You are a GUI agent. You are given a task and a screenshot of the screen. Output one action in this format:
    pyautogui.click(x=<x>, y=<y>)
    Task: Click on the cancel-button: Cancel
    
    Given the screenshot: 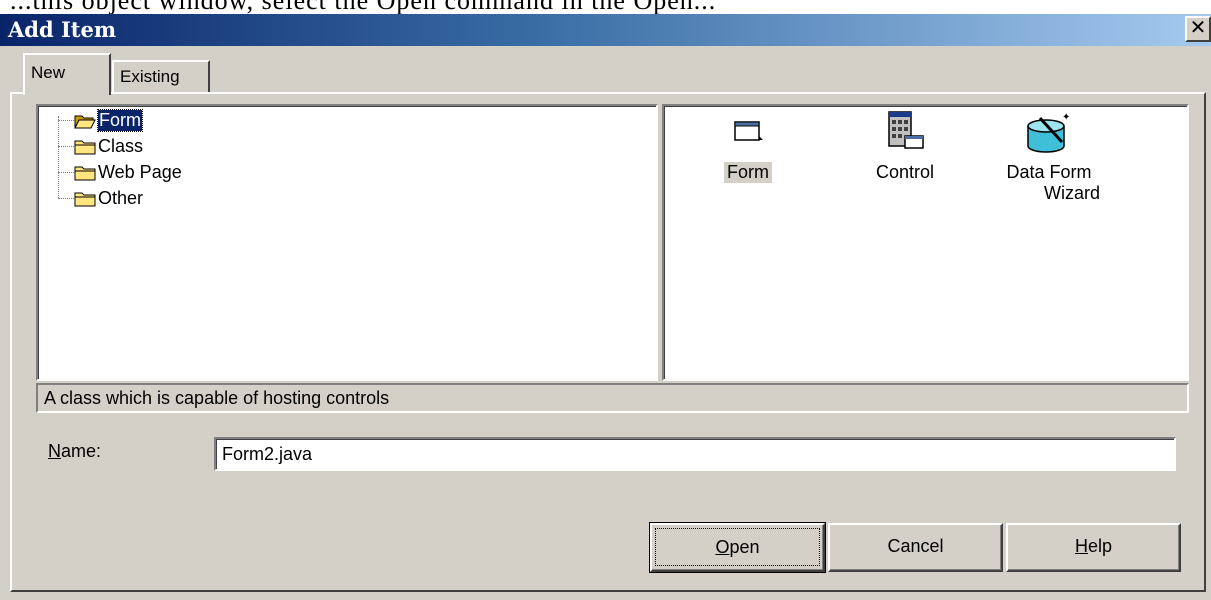 What is the action you would take?
    pyautogui.click(x=915, y=547)
    